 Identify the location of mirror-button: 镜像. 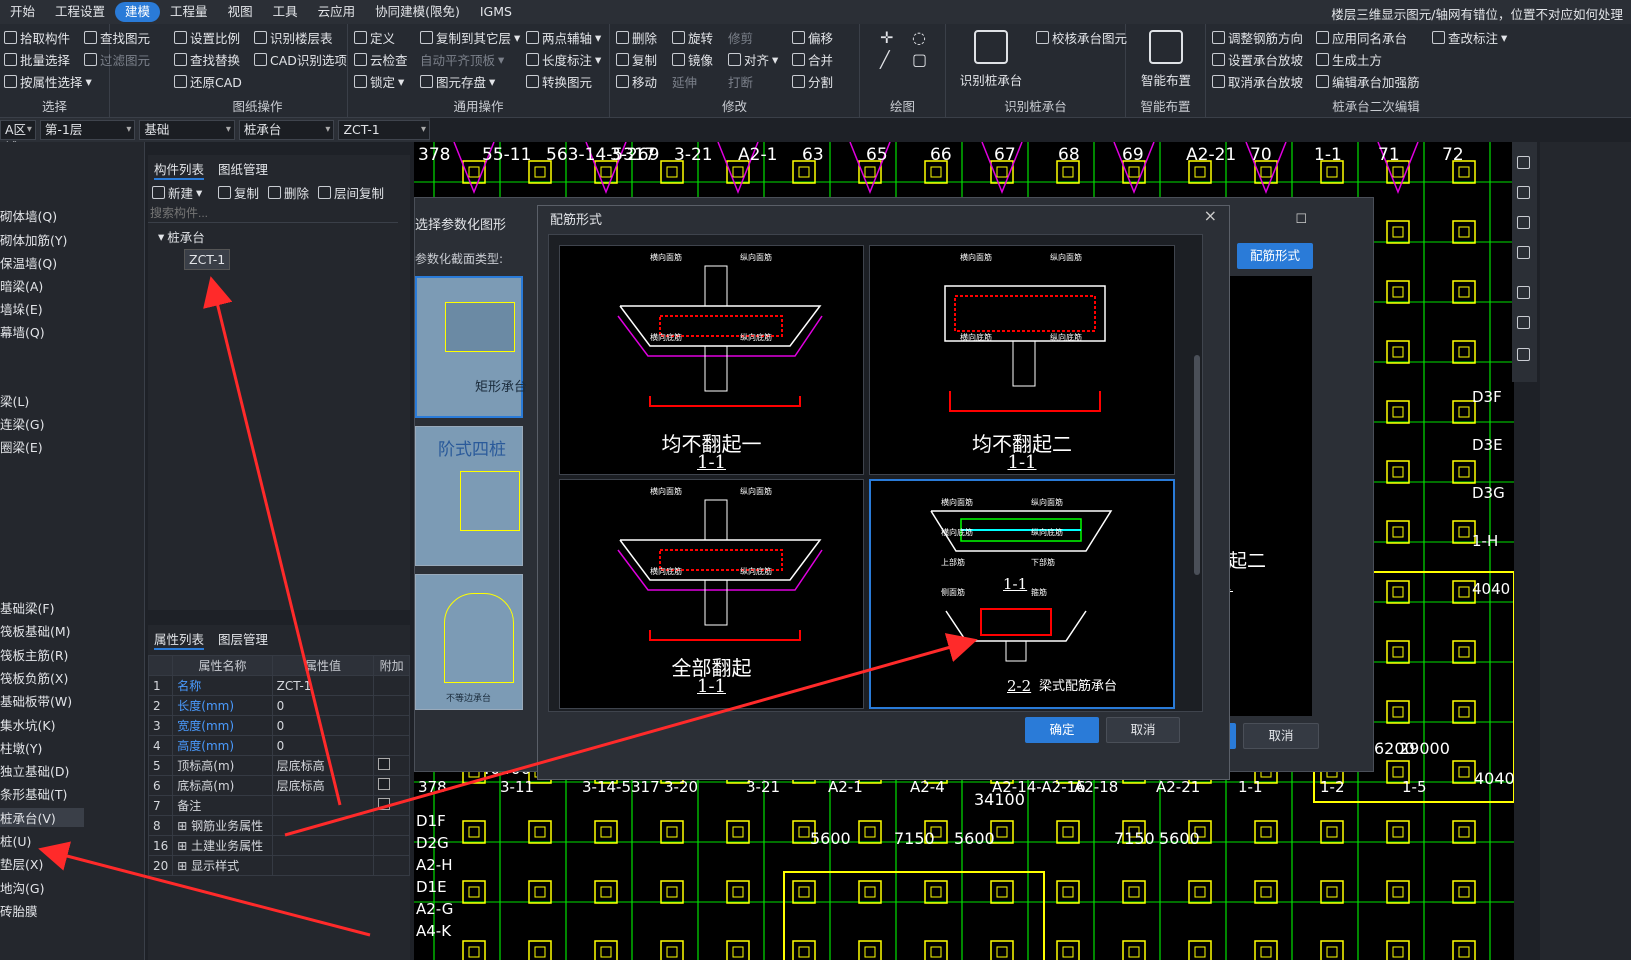
(692, 59).